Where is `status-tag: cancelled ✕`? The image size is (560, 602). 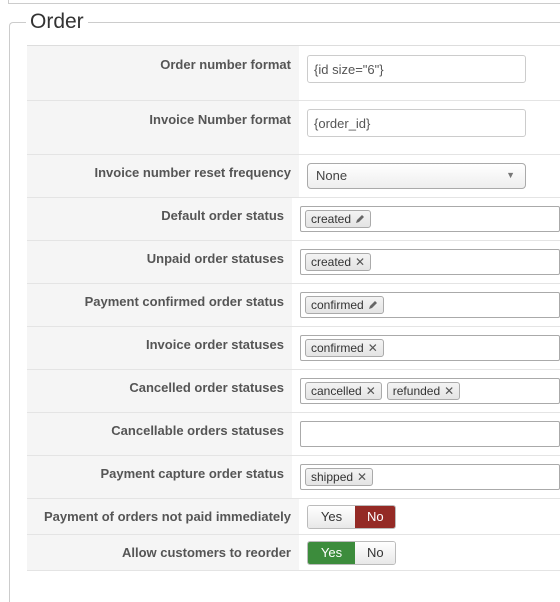
status-tag: cancelled ✕ is located at coordinates (343, 391).